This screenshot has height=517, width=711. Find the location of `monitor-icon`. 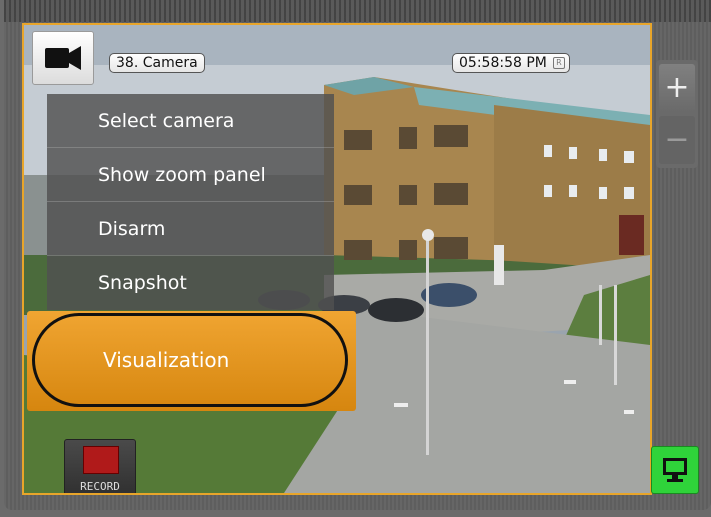

monitor-icon is located at coordinates (675, 470).